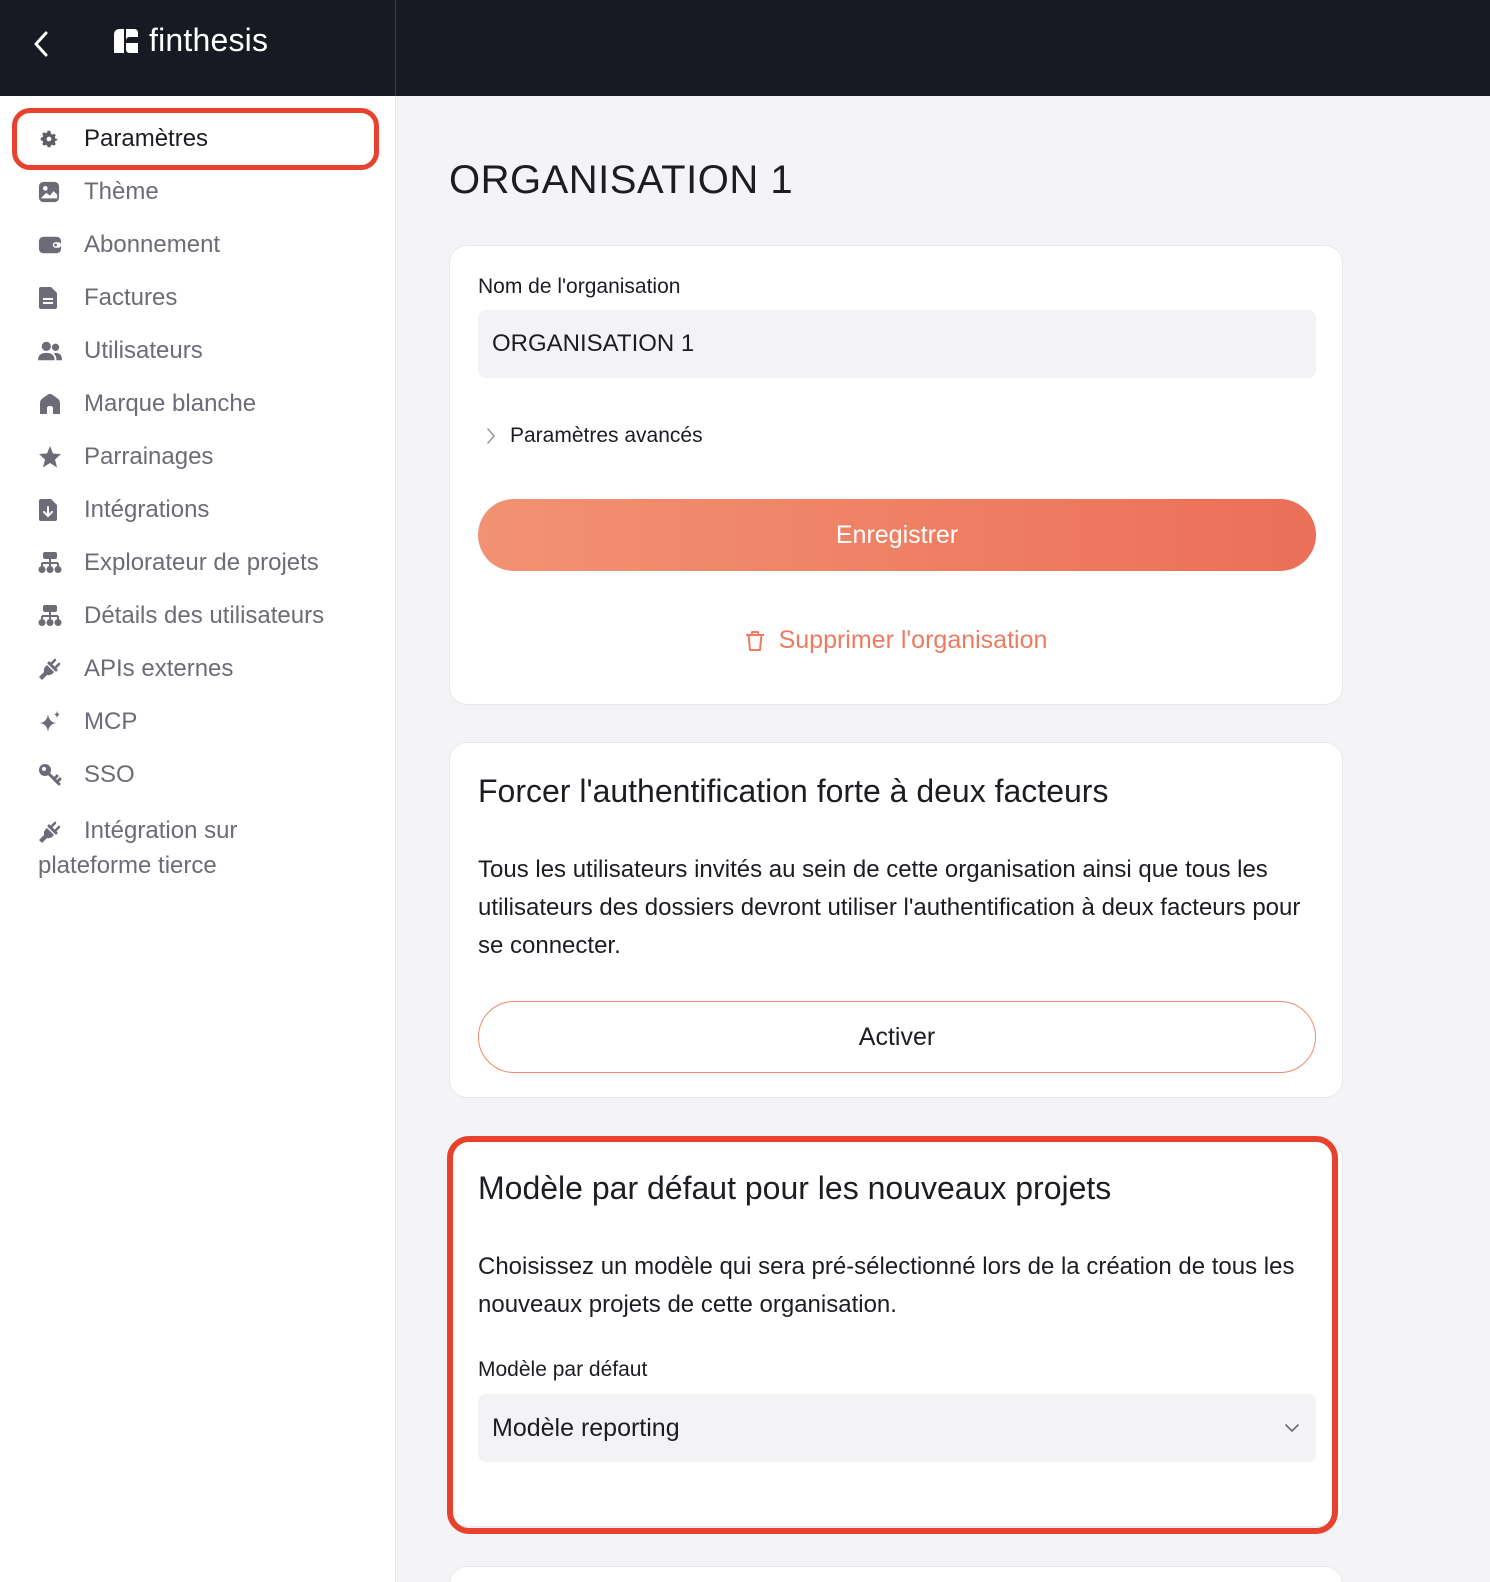 This screenshot has width=1490, height=1582. I want to click on finthesis-logo-icon, so click(126, 40).